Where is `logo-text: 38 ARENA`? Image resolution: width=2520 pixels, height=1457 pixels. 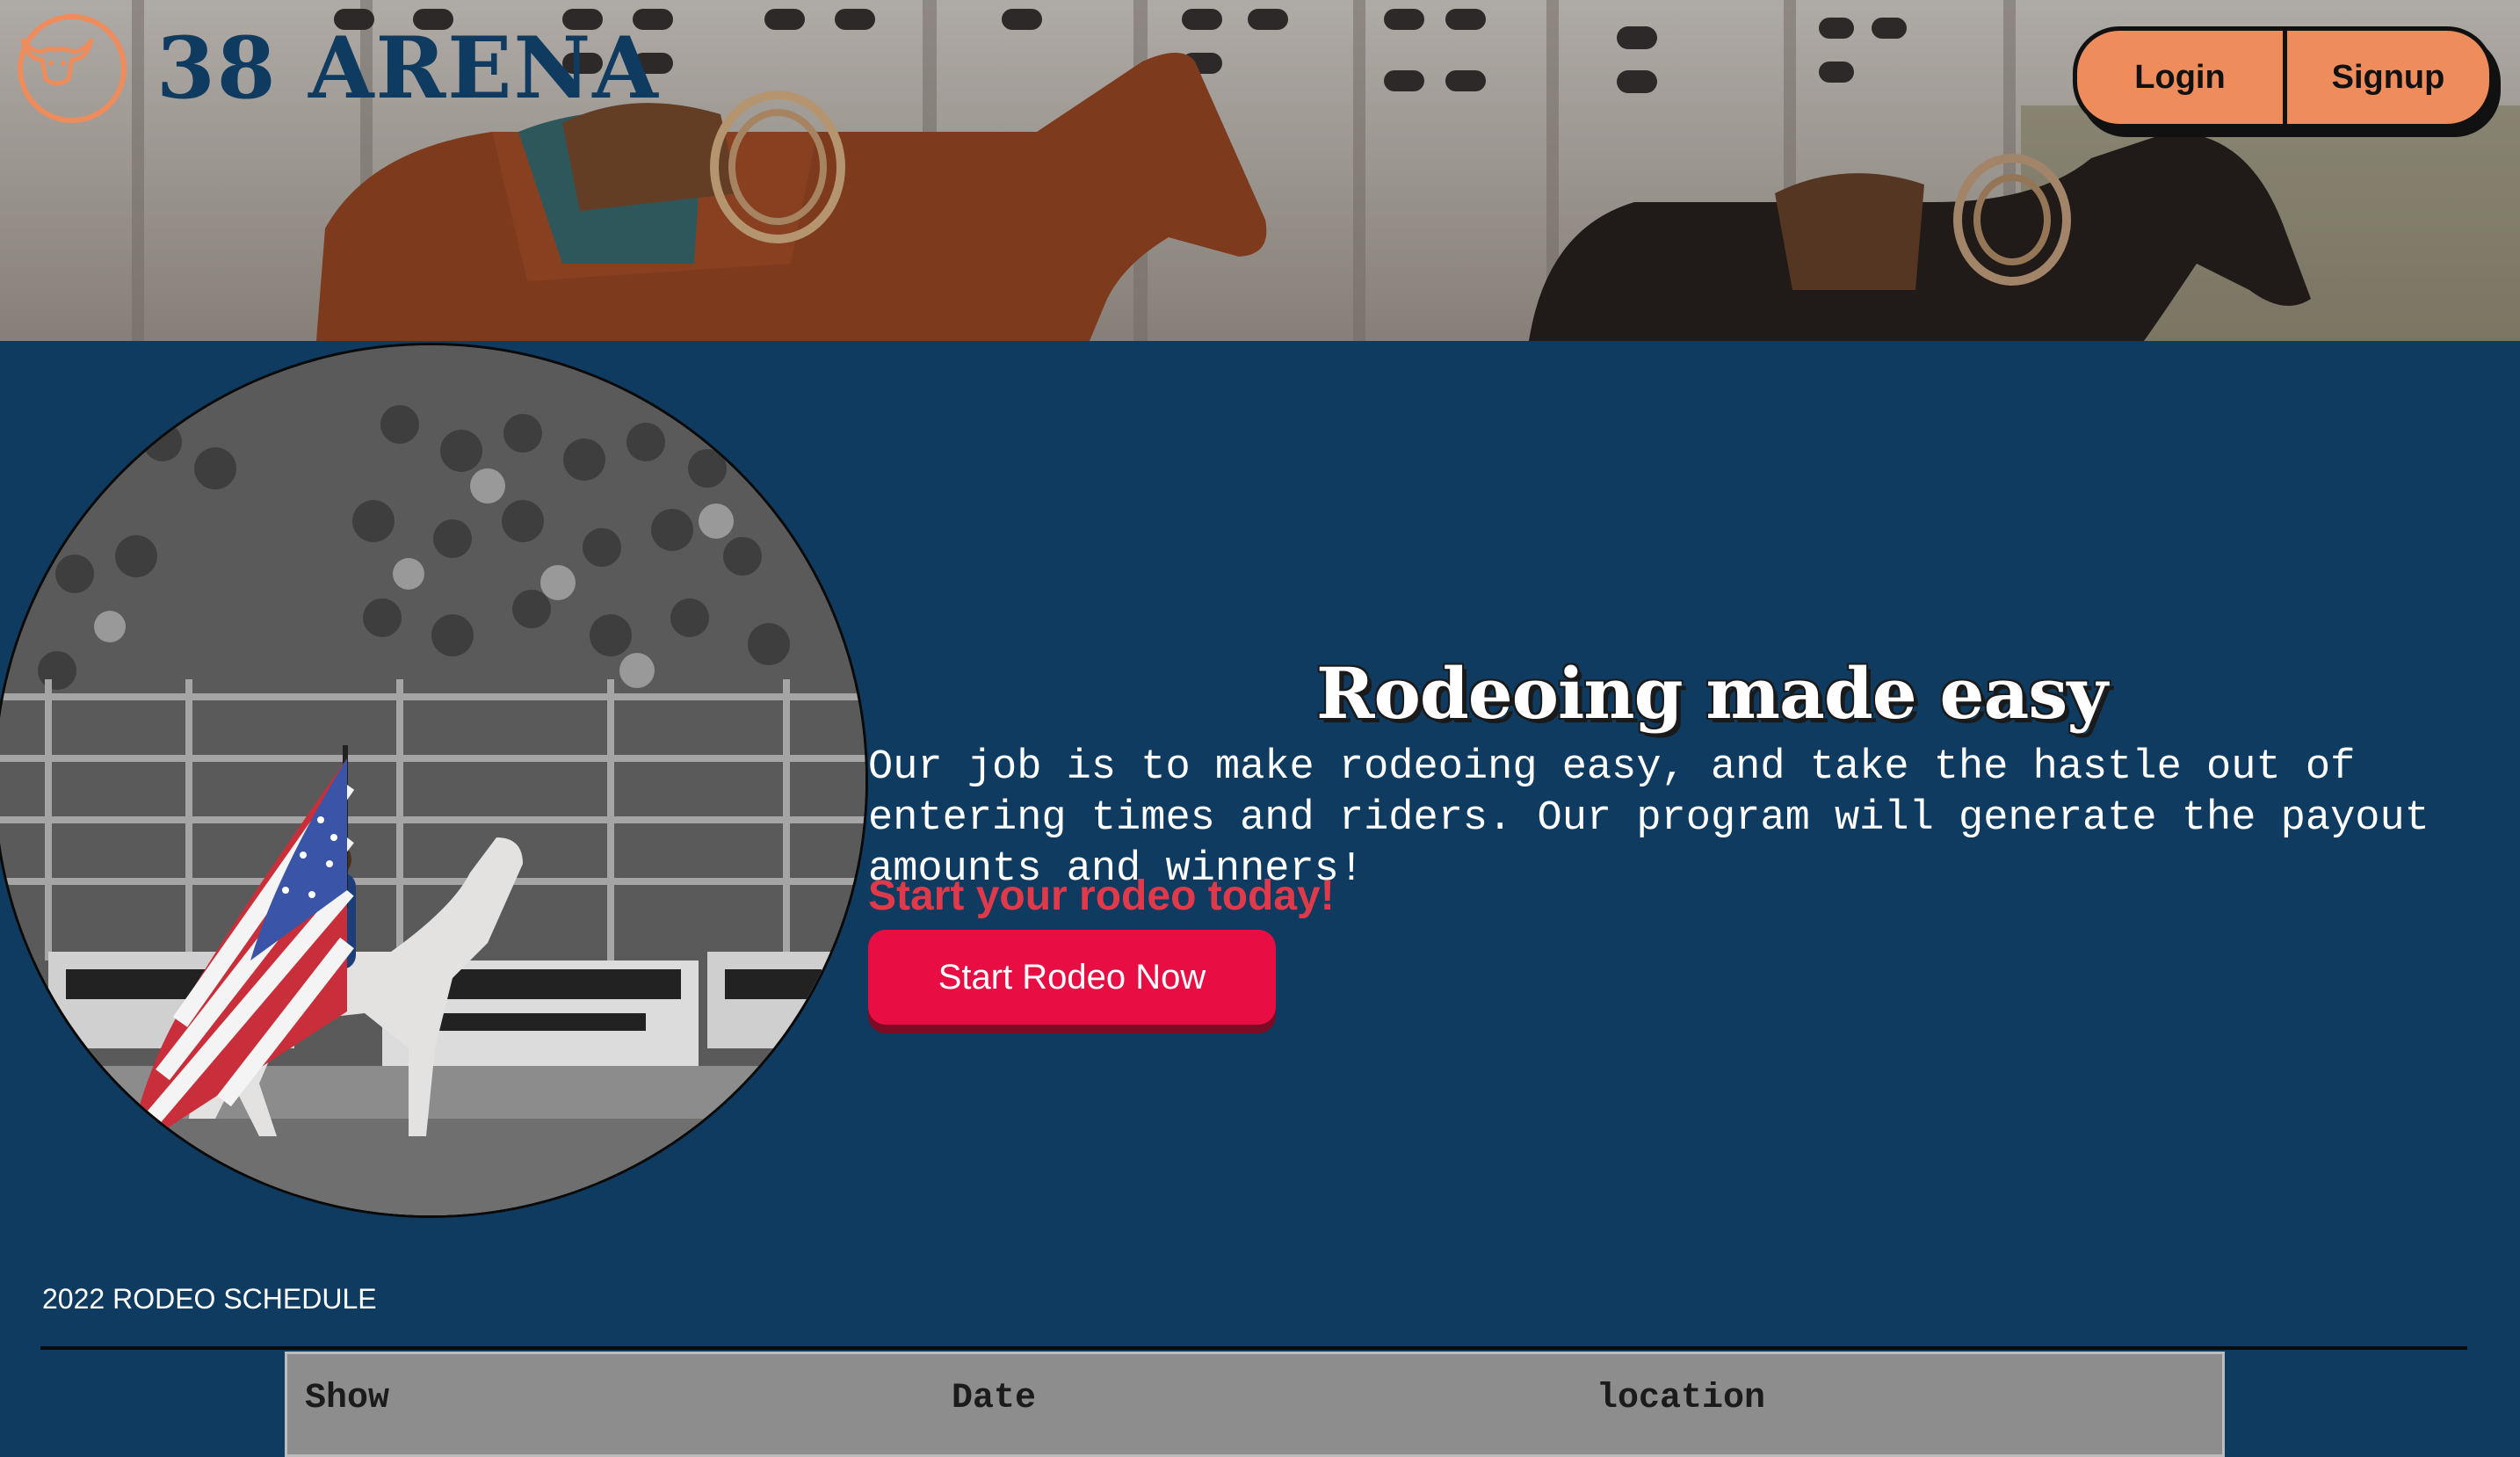 logo-text: 38 ARENA is located at coordinates (408, 68).